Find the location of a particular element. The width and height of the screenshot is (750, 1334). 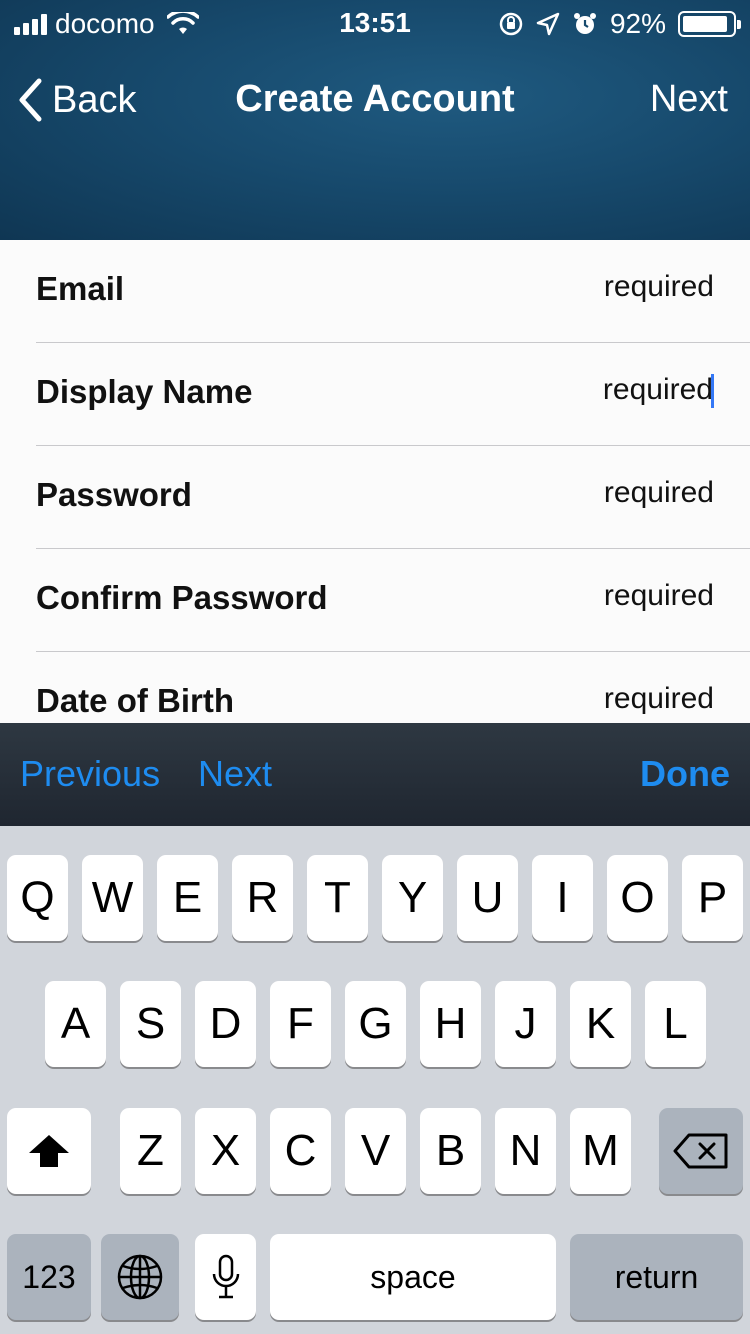

key-x: X is located at coordinates (225, 1151).